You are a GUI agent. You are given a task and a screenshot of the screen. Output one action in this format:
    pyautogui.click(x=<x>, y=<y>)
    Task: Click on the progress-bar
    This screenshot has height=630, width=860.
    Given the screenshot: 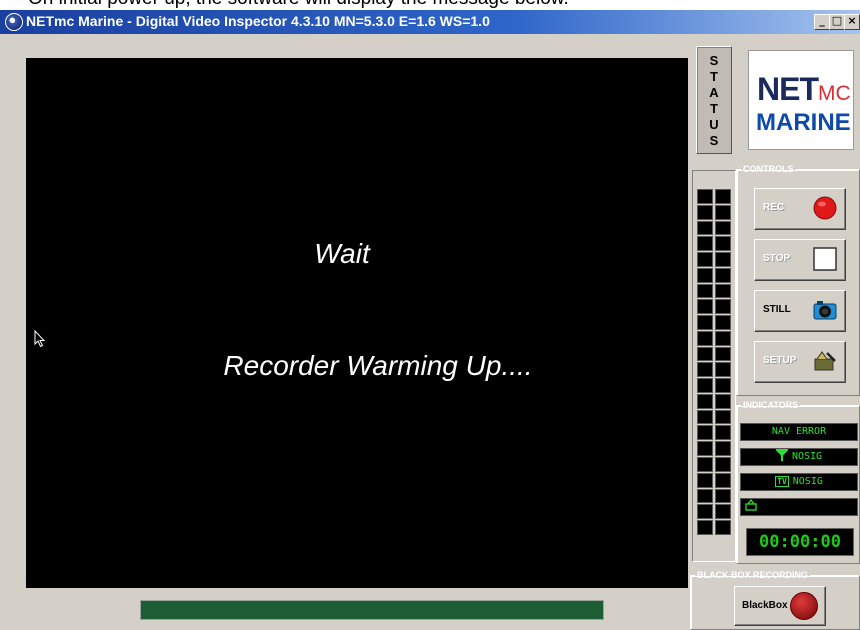 What is the action you would take?
    pyautogui.click(x=372, y=610)
    